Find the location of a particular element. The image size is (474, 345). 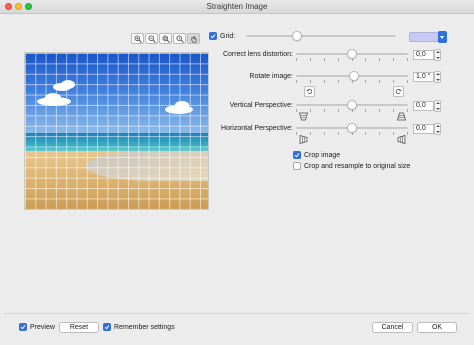

vertical-perspective-input: 0,0 is located at coordinates (423, 106).